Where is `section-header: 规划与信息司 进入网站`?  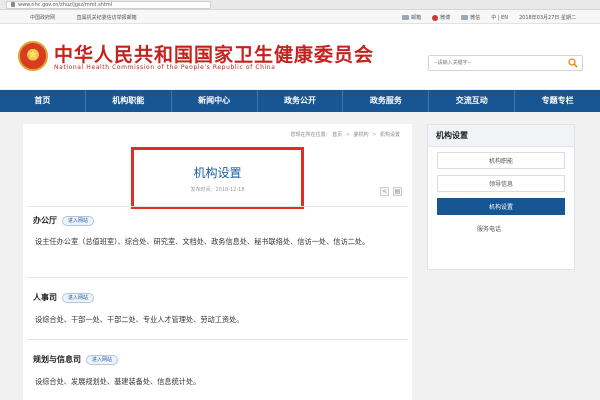
section-header: 规划与信息司 进入网站 is located at coordinates (76, 359).